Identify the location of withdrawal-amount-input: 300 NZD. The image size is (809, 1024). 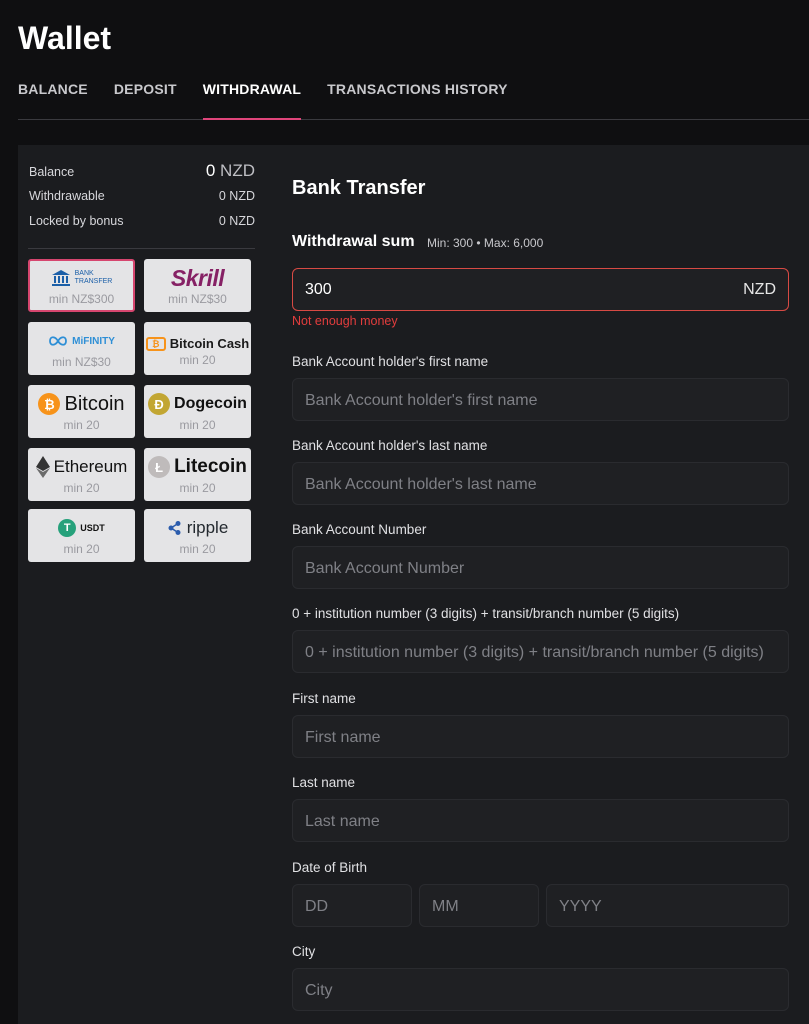
(540, 289).